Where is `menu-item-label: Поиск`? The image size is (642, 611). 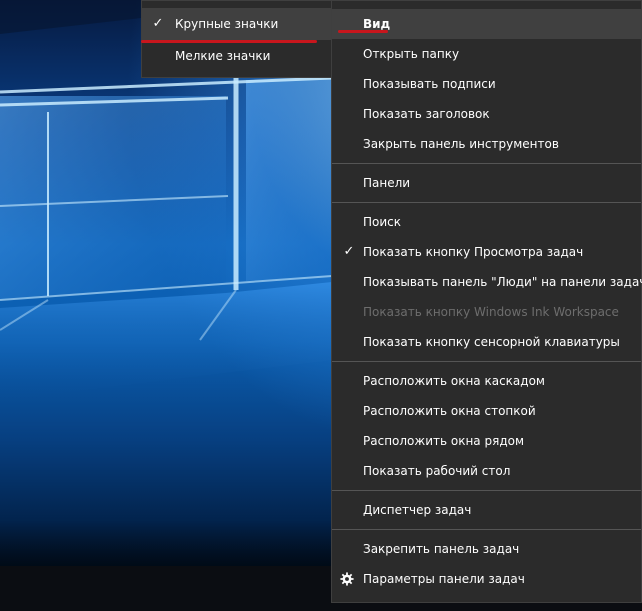 menu-item-label: Поиск is located at coordinates (382, 222).